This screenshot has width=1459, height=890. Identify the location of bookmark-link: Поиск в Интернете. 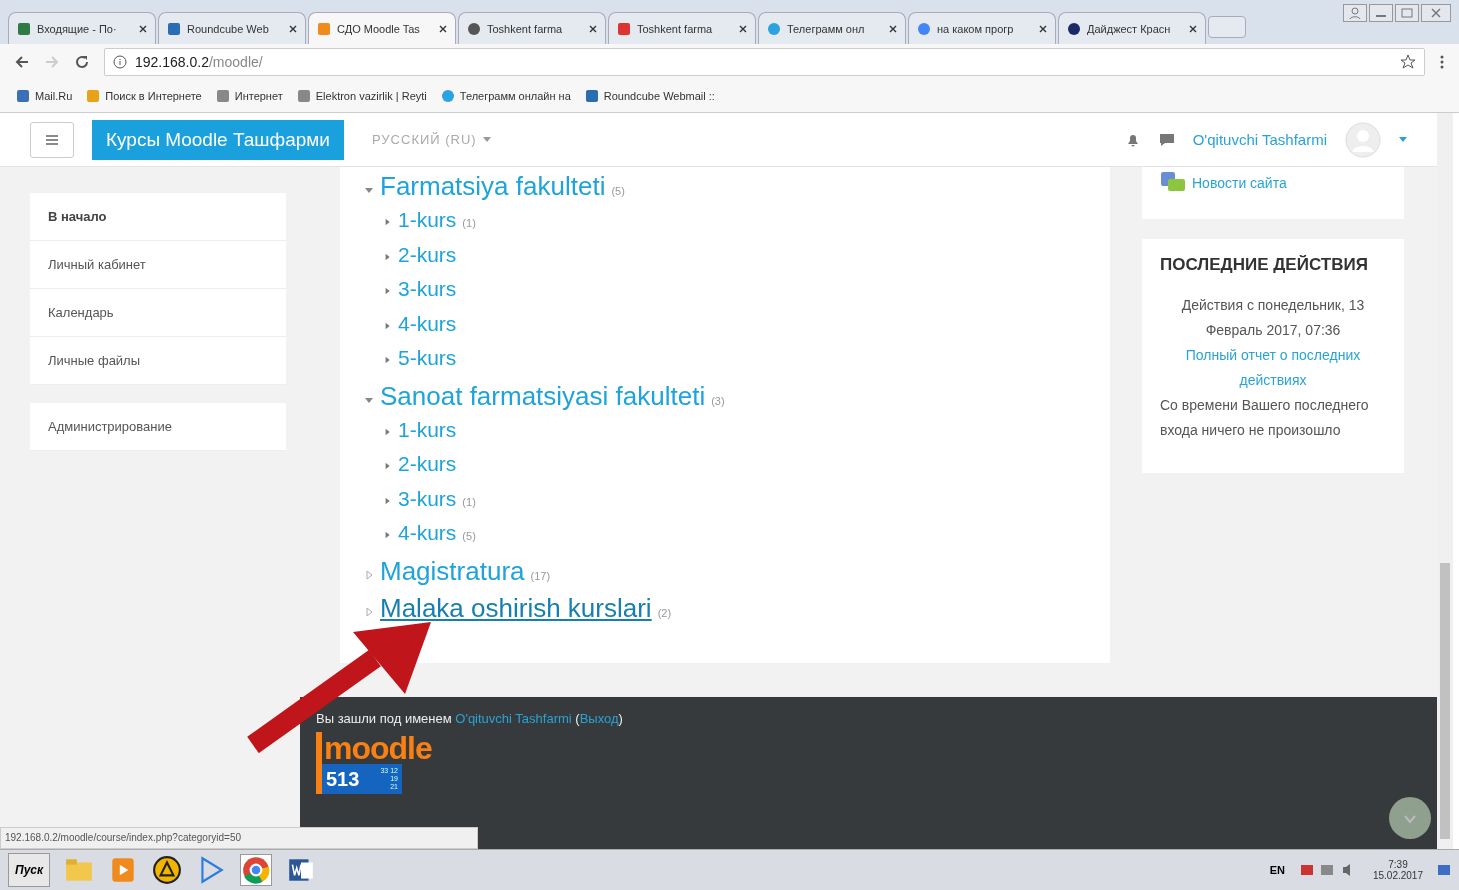
(144, 96).